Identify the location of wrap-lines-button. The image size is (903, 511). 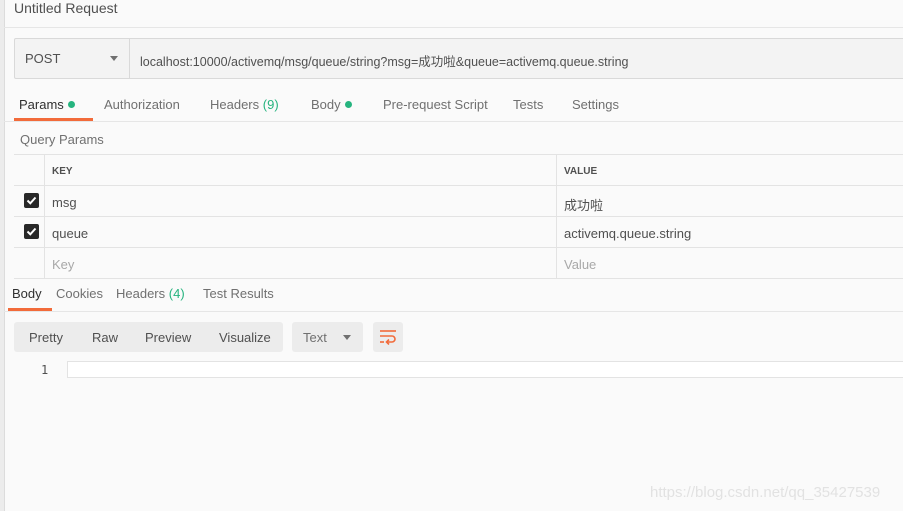
(388, 337).